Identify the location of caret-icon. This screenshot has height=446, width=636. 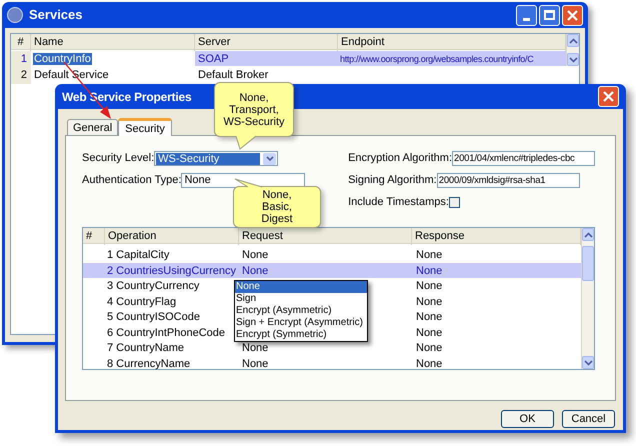
(269, 158).